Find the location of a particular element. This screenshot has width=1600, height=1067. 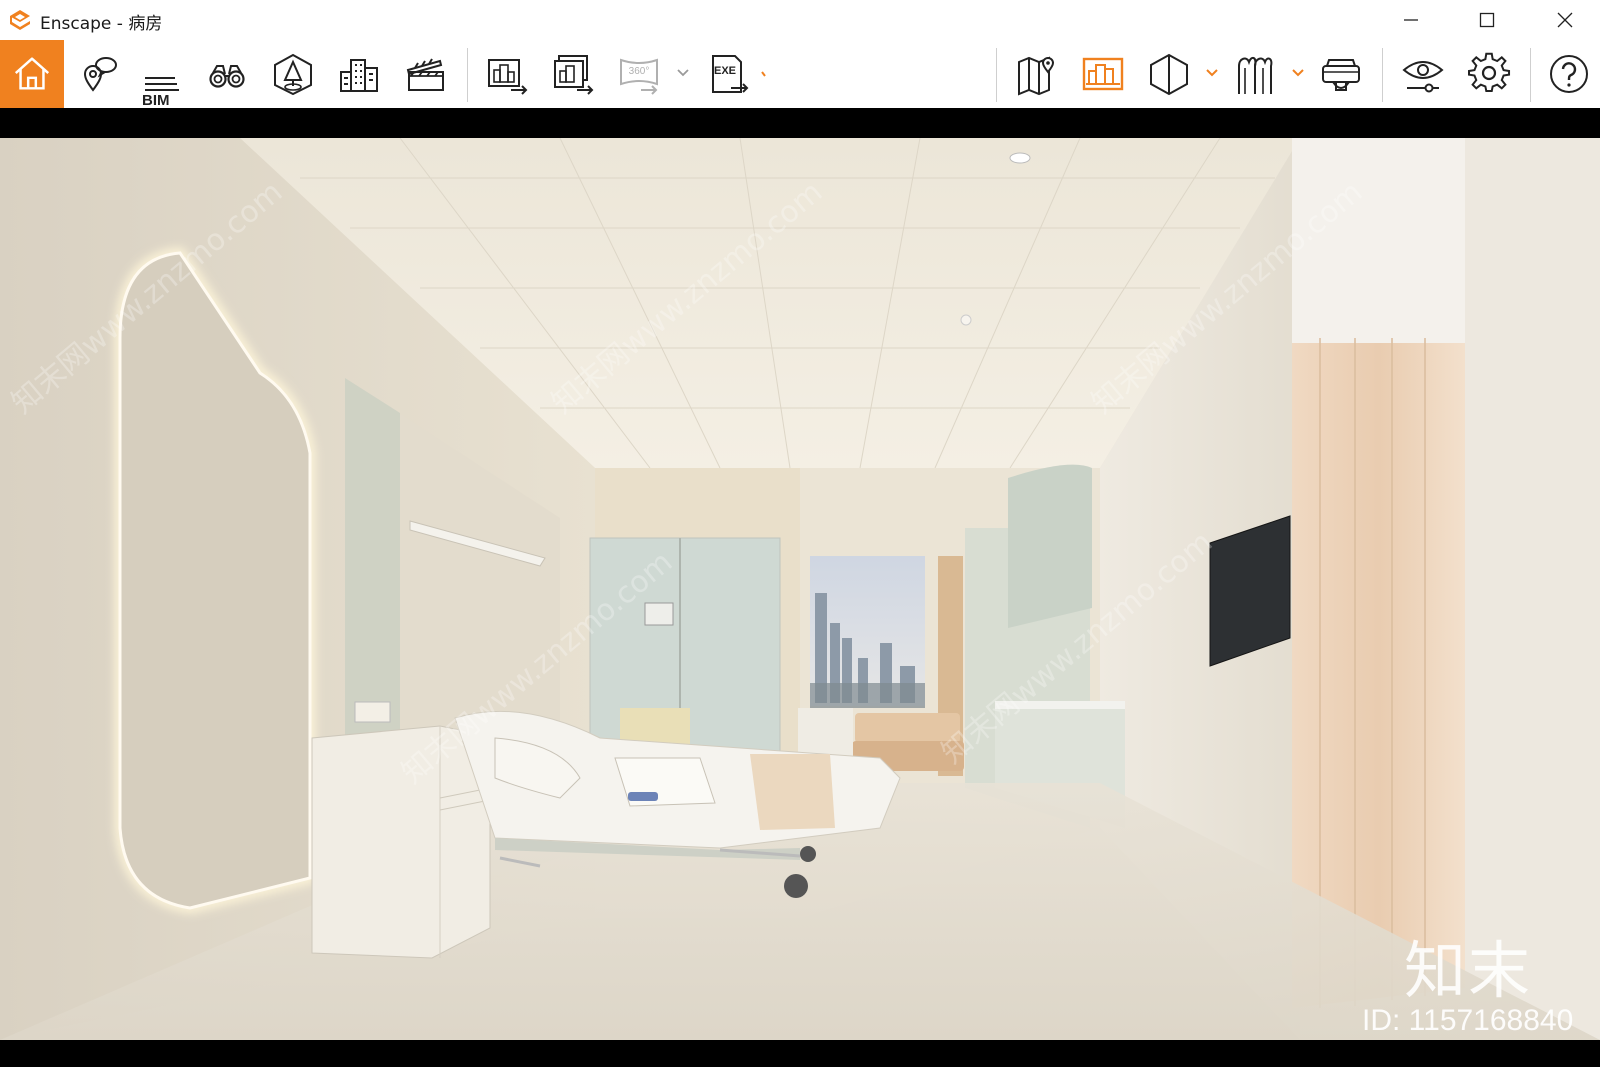

maximize-icon is located at coordinates (1487, 20).